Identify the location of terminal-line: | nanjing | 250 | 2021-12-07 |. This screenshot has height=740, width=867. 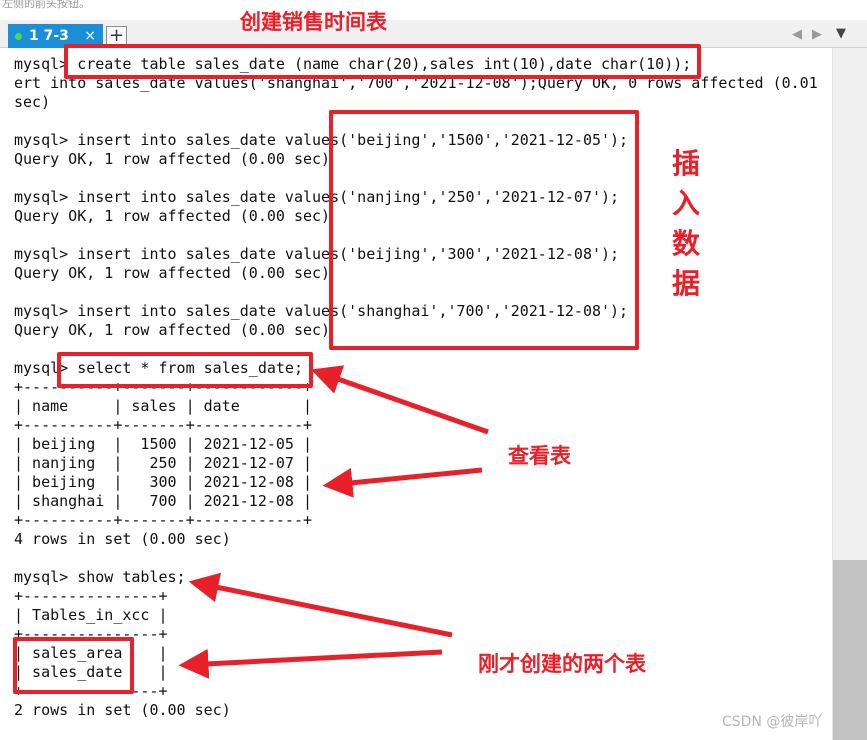
(163, 463).